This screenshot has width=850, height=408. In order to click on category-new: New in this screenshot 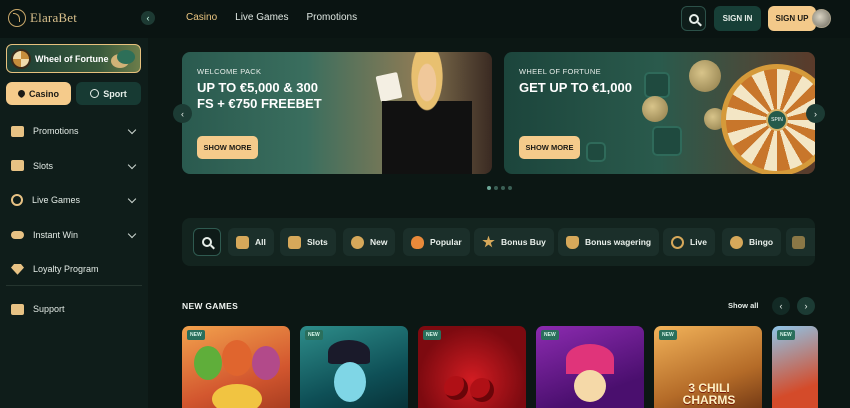, I will do `click(369, 242)`.